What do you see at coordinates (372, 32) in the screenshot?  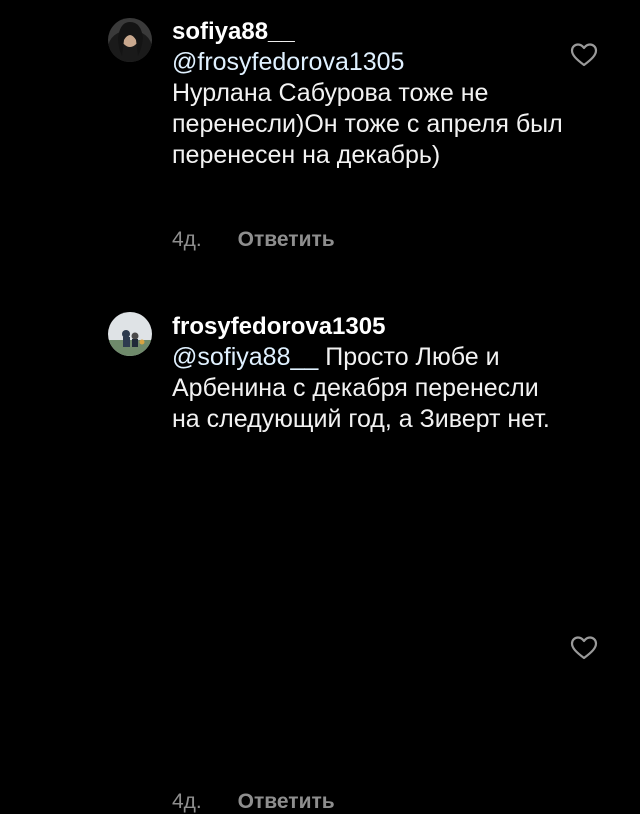 I see `comment-username: sofiya88__` at bounding box center [372, 32].